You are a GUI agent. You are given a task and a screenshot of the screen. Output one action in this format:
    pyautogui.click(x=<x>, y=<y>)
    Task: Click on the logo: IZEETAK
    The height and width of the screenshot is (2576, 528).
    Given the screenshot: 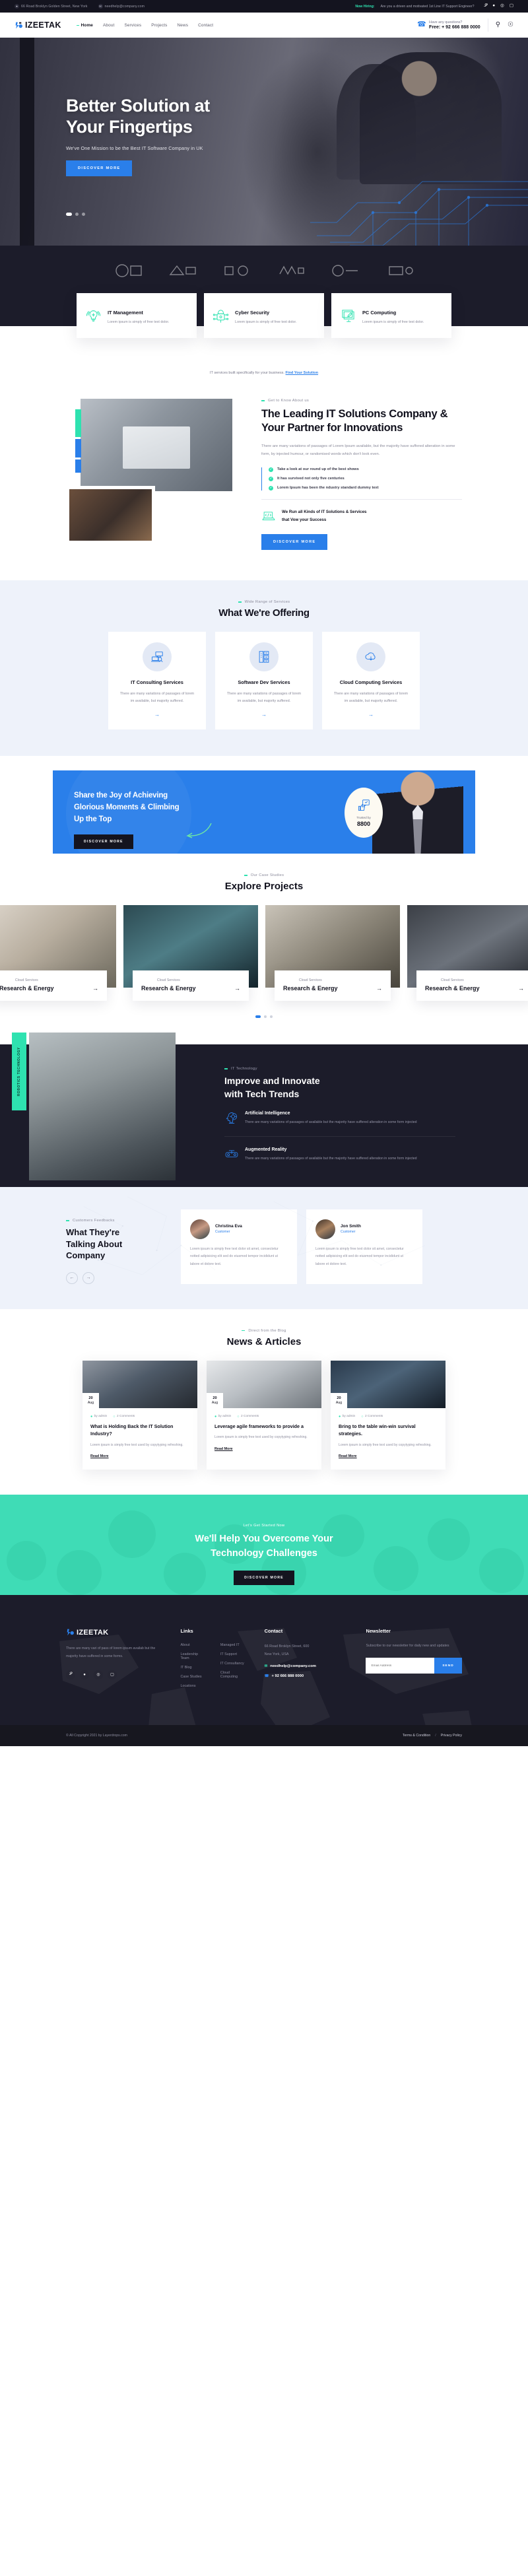 What is the action you would take?
    pyautogui.click(x=38, y=25)
    